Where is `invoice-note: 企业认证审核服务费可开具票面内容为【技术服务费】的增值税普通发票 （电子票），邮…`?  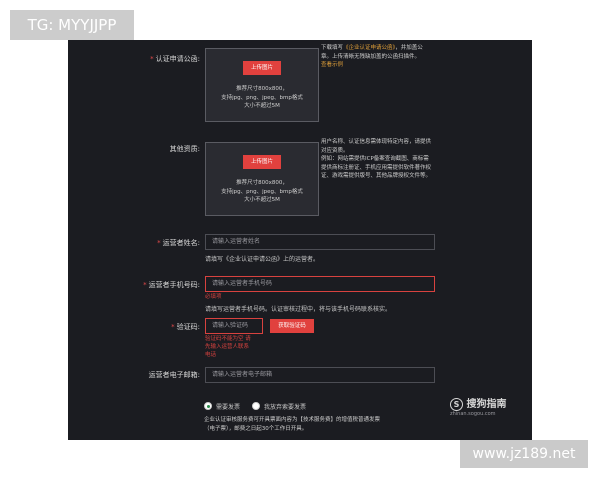
invoice-note: 企业认证审核服务费可开具票面内容为【技术服务费】的增值税普通发票 （电子票），邮… is located at coordinates (292, 424).